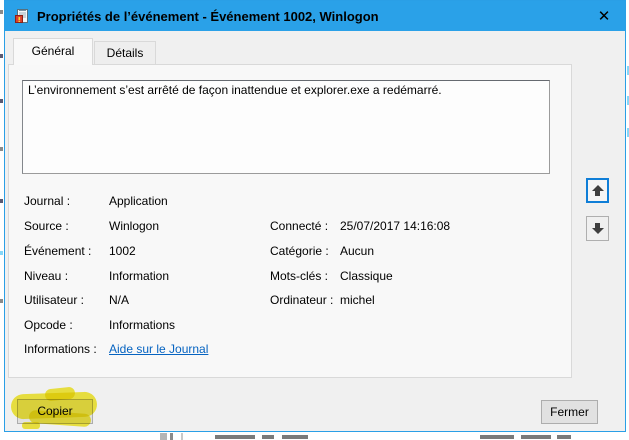 This screenshot has height=440, width=629. What do you see at coordinates (55, 411) in the screenshot?
I see `copy-button: Copier` at bounding box center [55, 411].